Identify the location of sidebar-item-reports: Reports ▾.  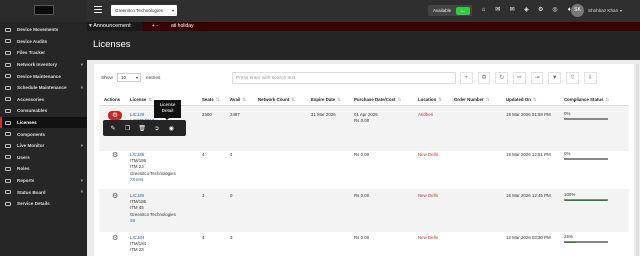
(43, 181).